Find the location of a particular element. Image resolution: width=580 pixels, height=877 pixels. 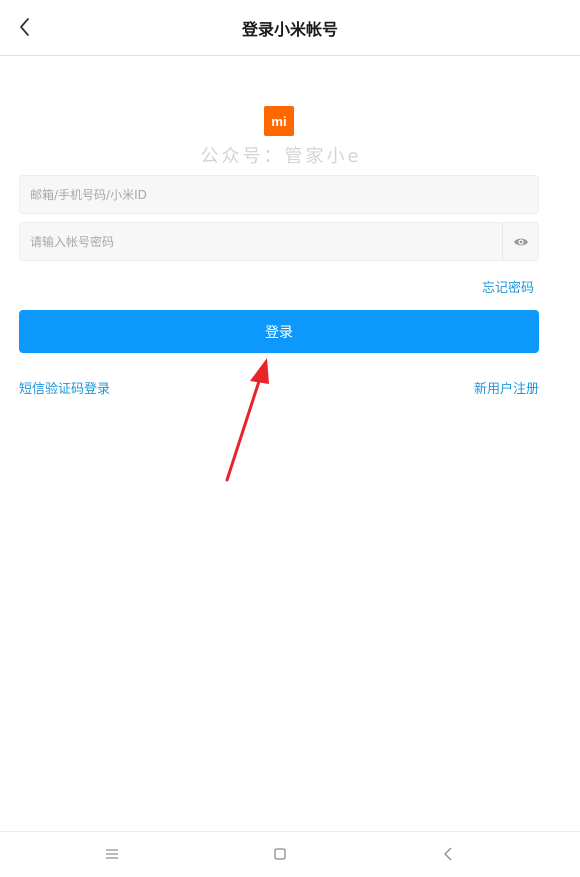

header-bar: 登录小米帐号 is located at coordinates (290, 28).